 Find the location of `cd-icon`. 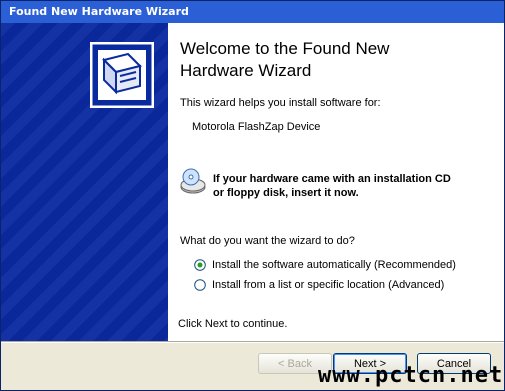

cd-icon is located at coordinates (193, 181).